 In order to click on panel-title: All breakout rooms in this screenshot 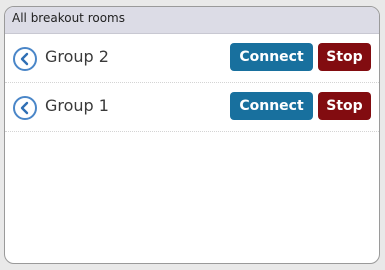, I will do `click(68, 18)`.